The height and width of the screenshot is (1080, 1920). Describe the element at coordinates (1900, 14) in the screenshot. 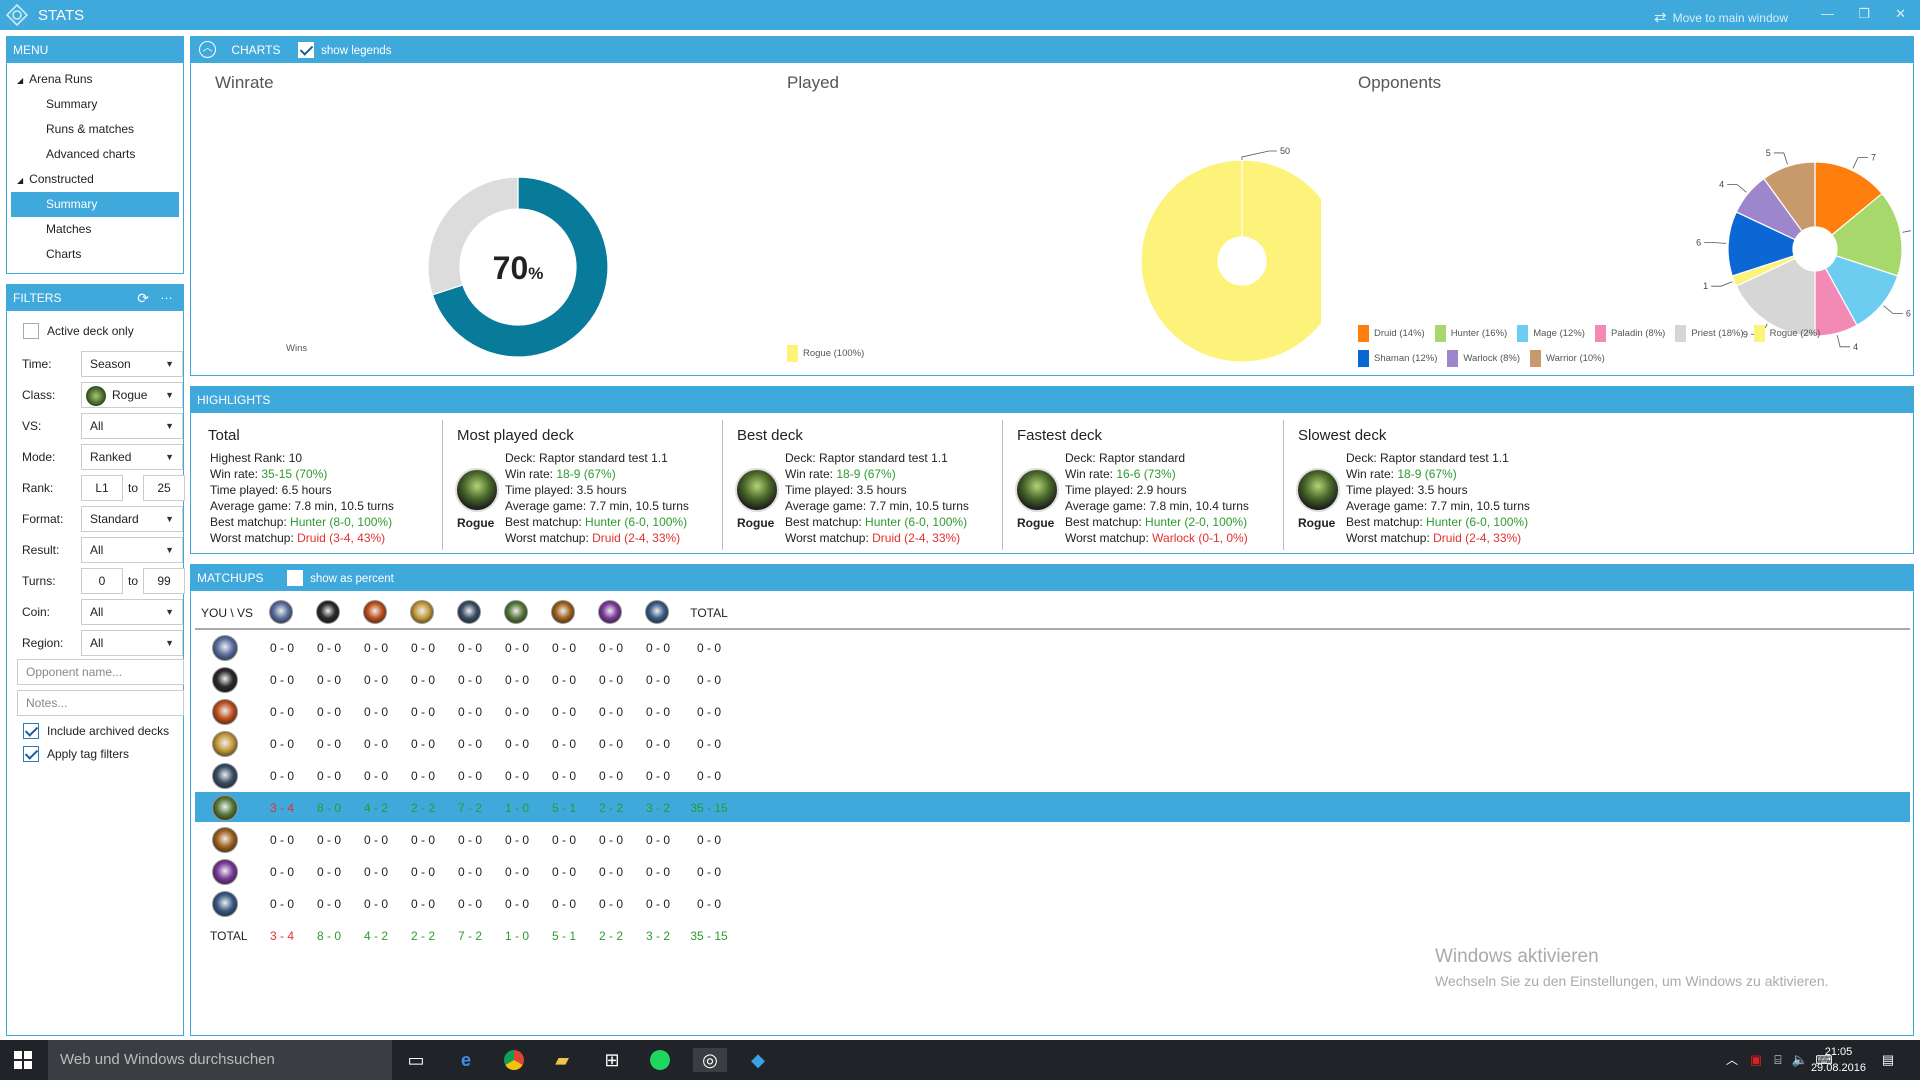

I see `close-button: ✕` at that location.